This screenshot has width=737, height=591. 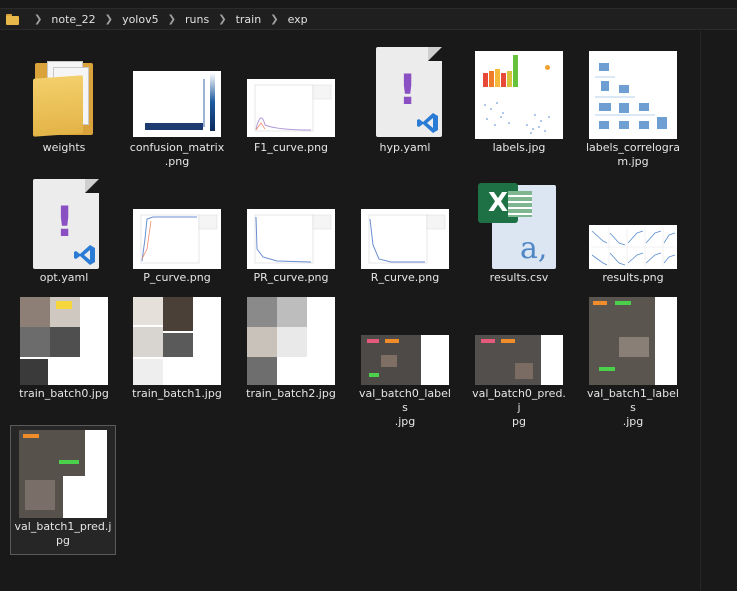 I want to click on file-item-p-curve: P_curve.png, so click(x=177, y=233).